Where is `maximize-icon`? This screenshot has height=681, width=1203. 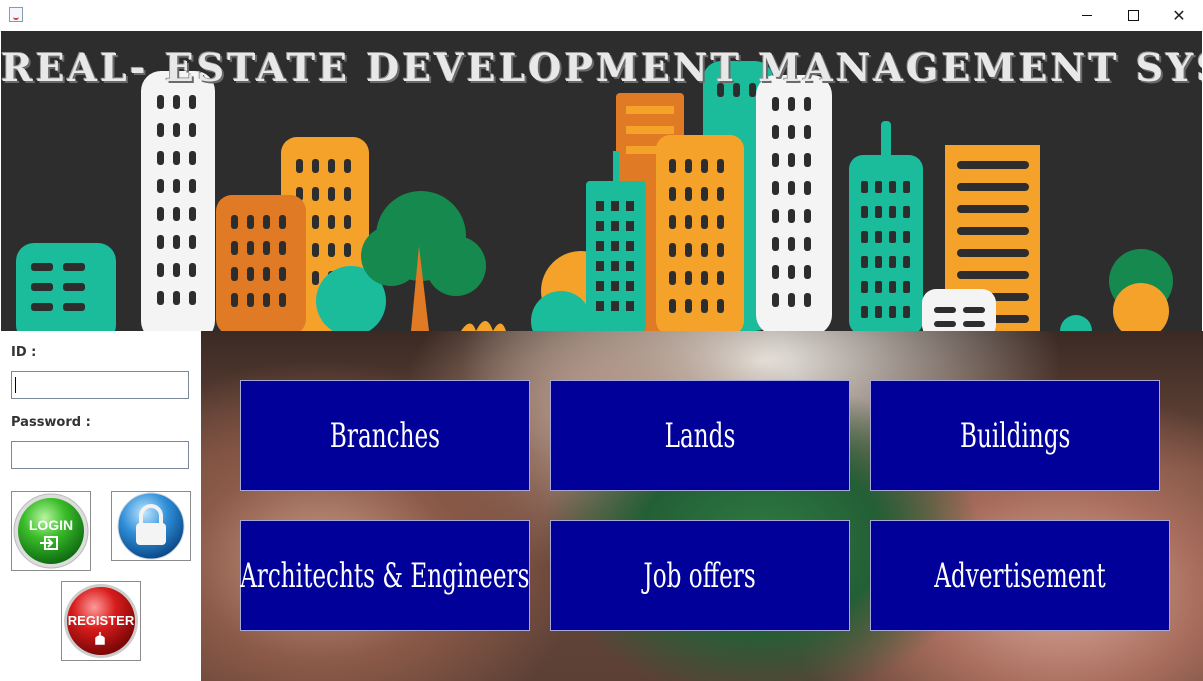
maximize-icon is located at coordinates (1133, 15).